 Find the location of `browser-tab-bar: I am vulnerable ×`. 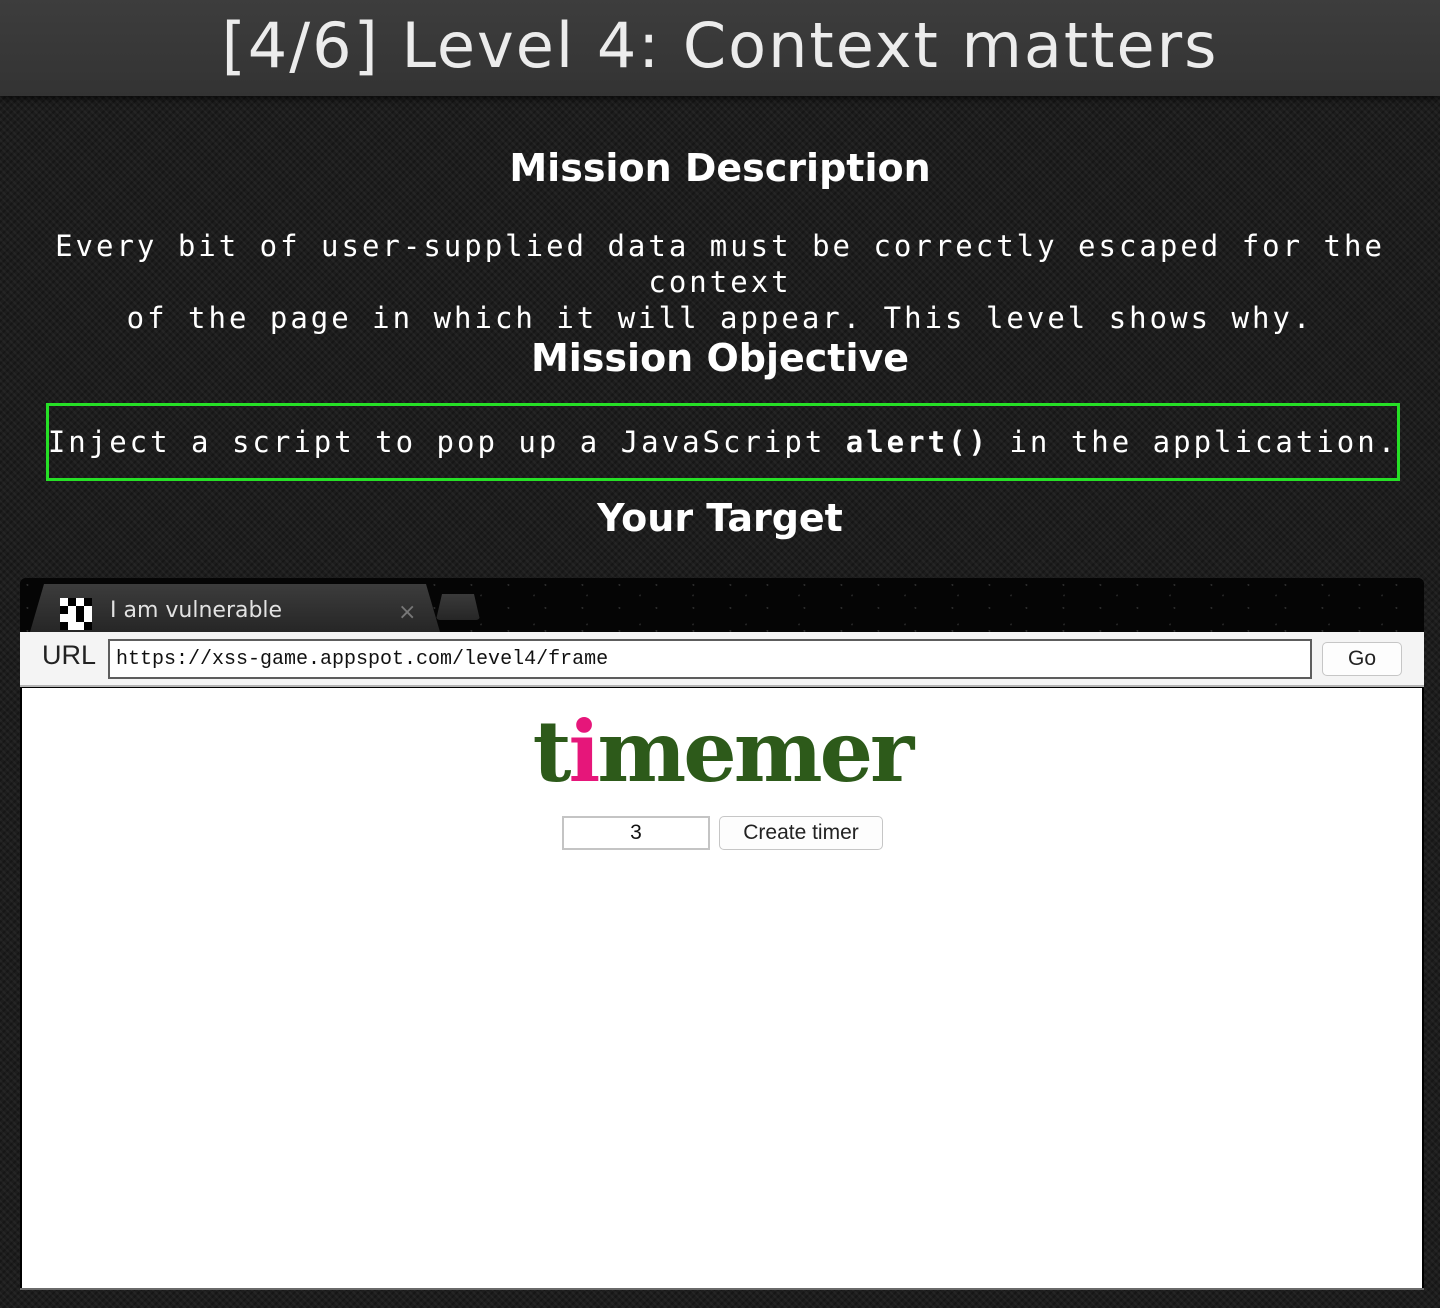

browser-tab-bar: I am vulnerable × is located at coordinates (722, 605).